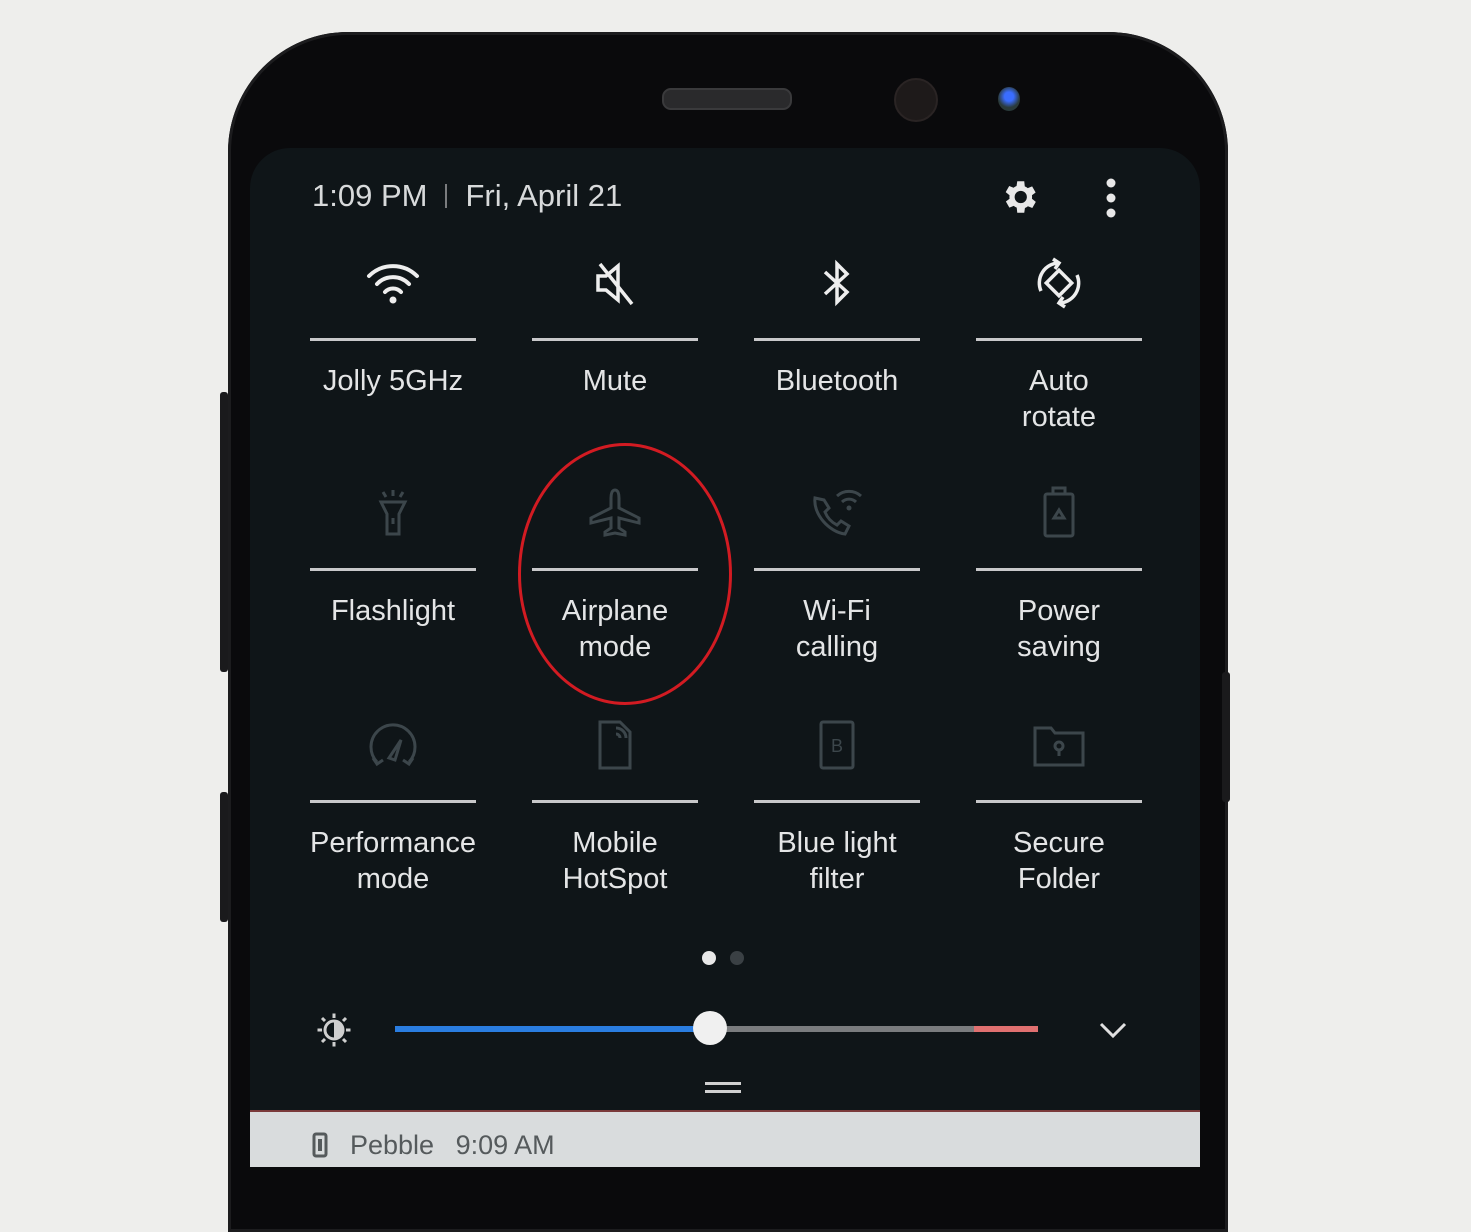 The width and height of the screenshot is (1471, 1232). I want to click on tile-secure-folder: Secure Folder, so click(1059, 803).